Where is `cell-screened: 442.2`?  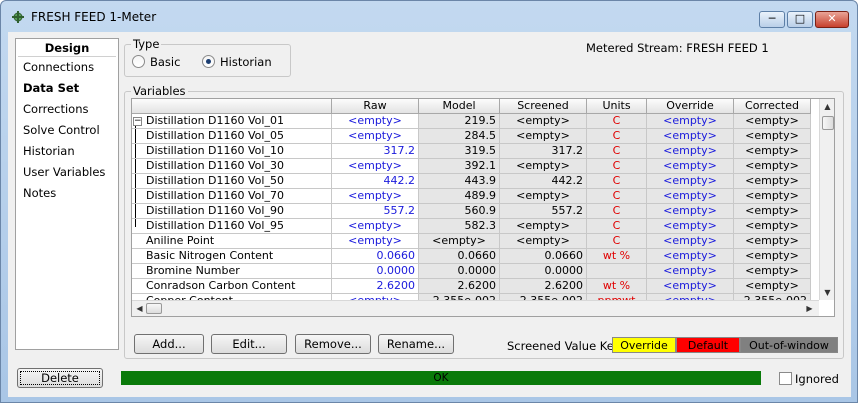
cell-screened: 442.2 is located at coordinates (543, 181).